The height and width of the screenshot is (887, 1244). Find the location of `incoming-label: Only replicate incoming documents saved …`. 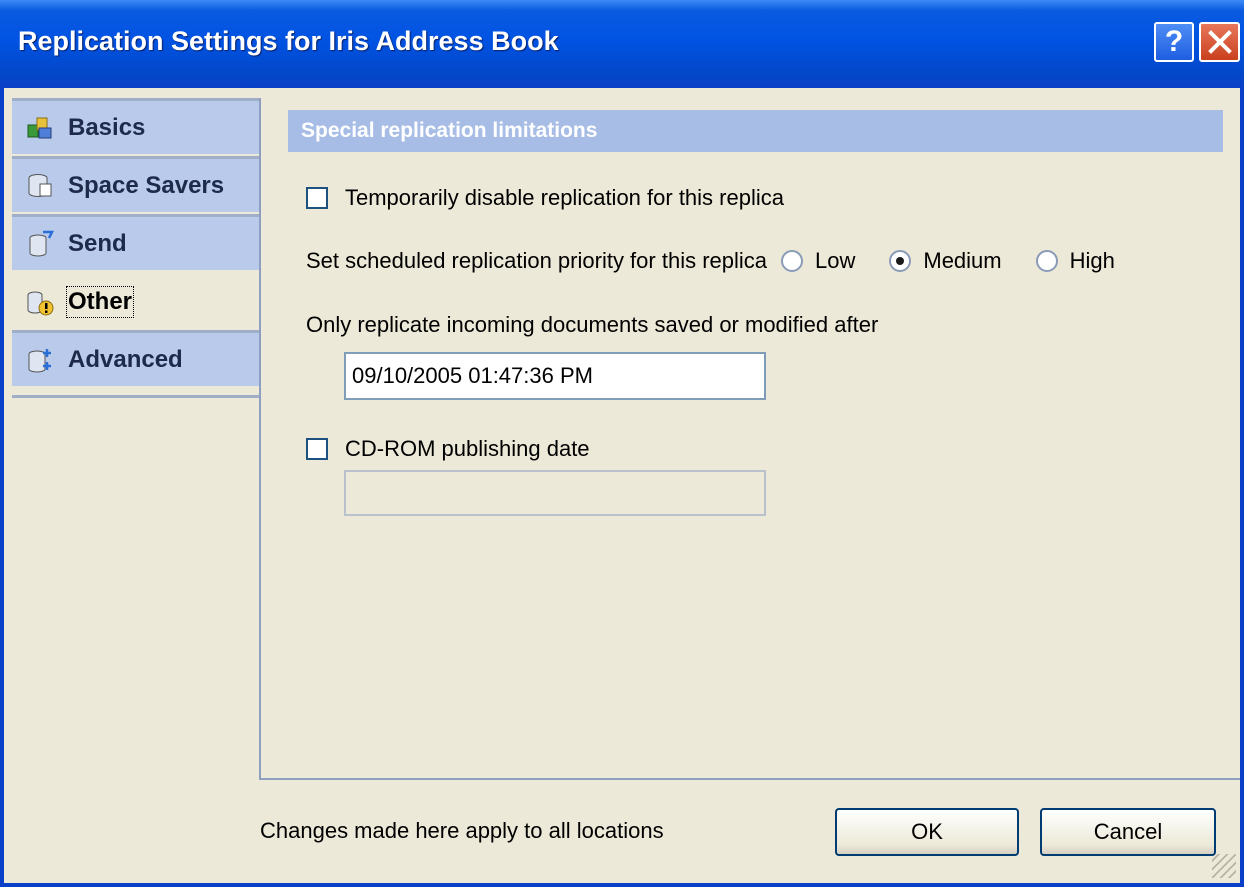

incoming-label: Only replicate incoming documents saved … is located at coordinates (592, 324).